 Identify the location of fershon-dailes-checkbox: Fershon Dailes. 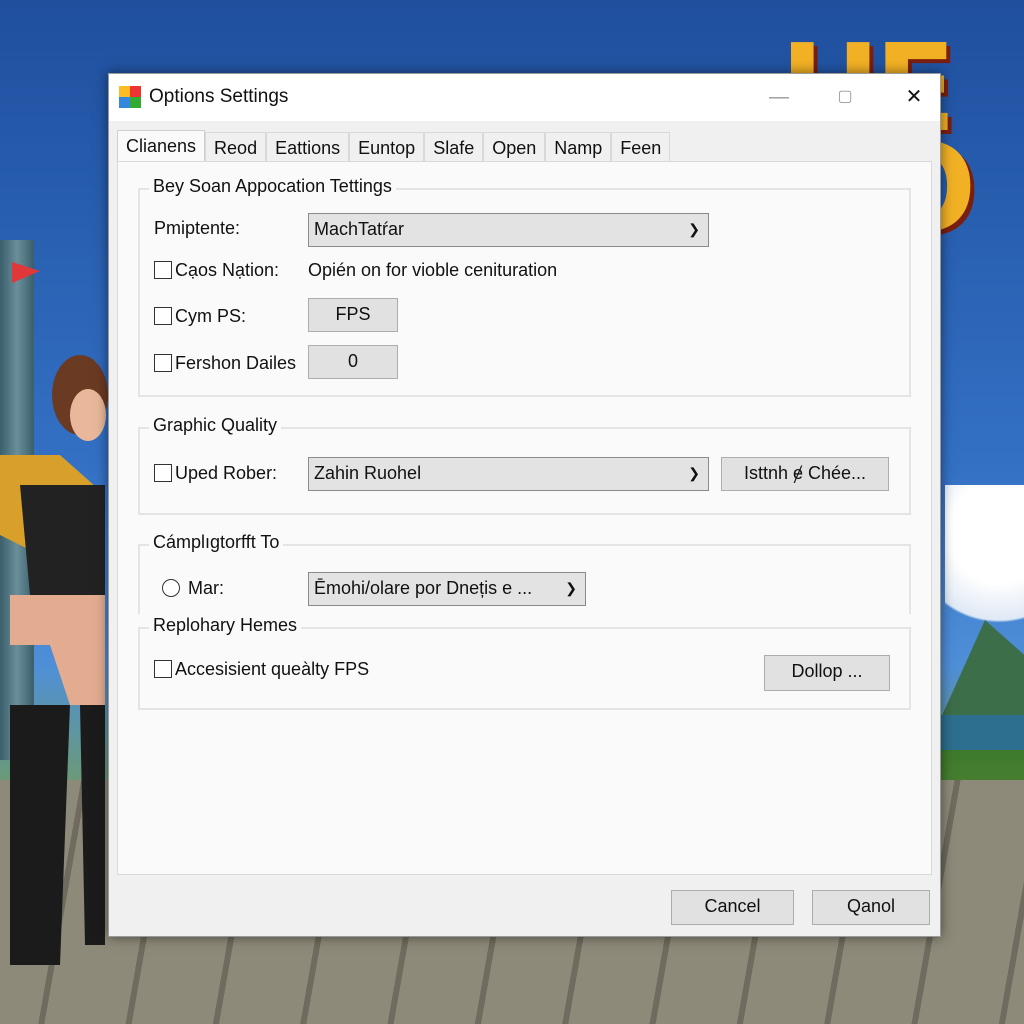
(225, 363).